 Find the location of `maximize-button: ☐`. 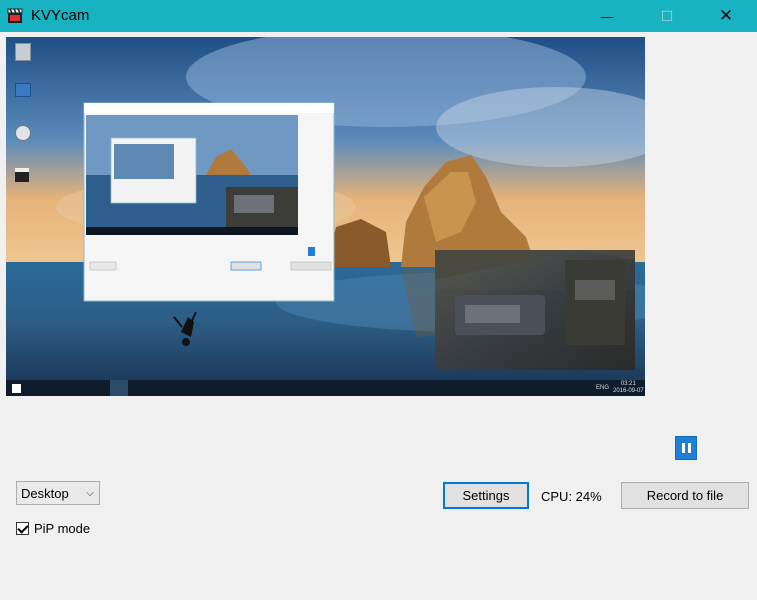

maximize-button: ☐ is located at coordinates (667, 16).